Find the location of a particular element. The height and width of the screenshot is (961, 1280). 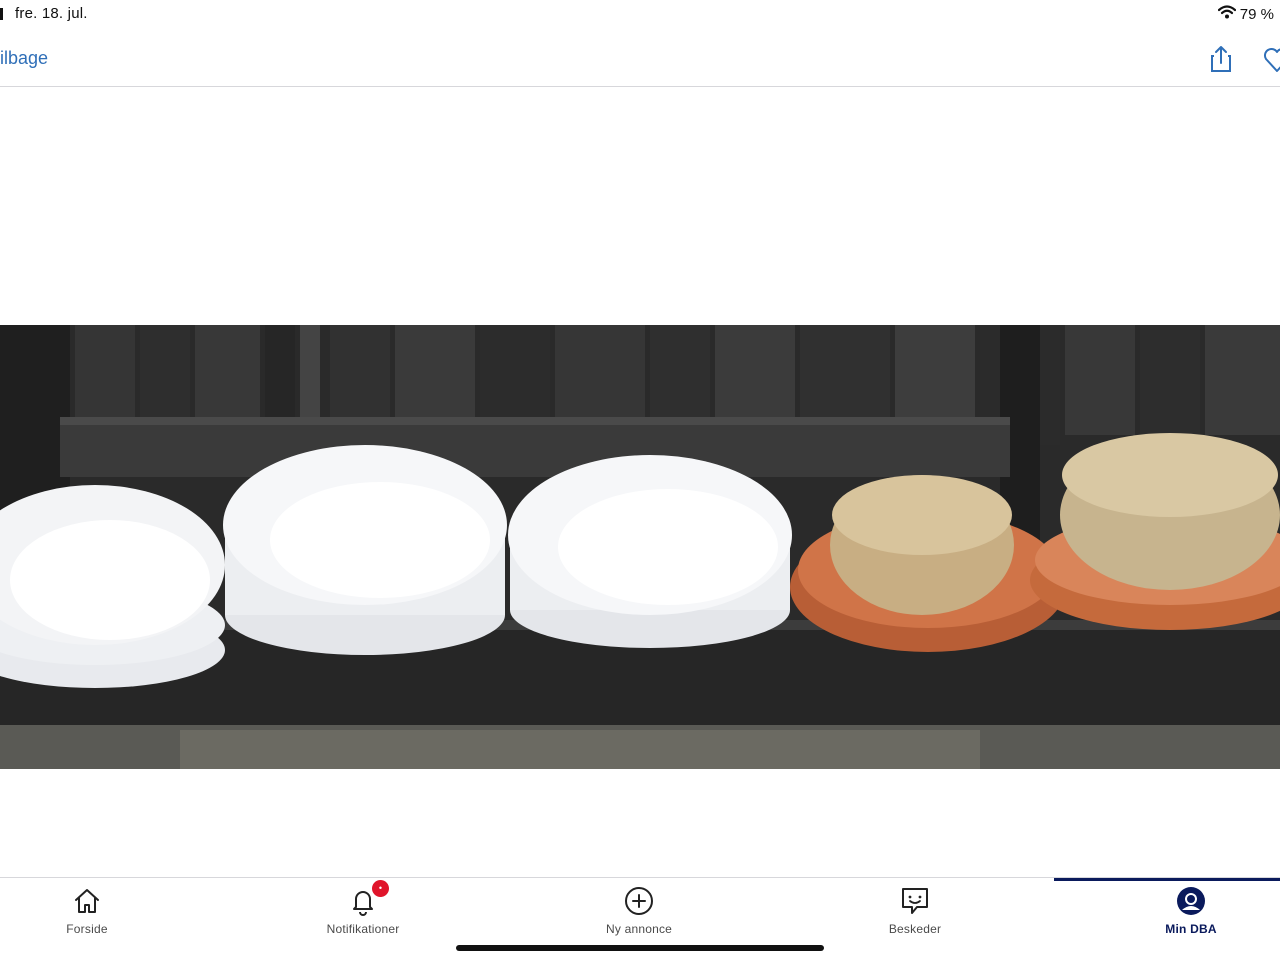

status-indicators: 79 % is located at coordinates (1245, 14).